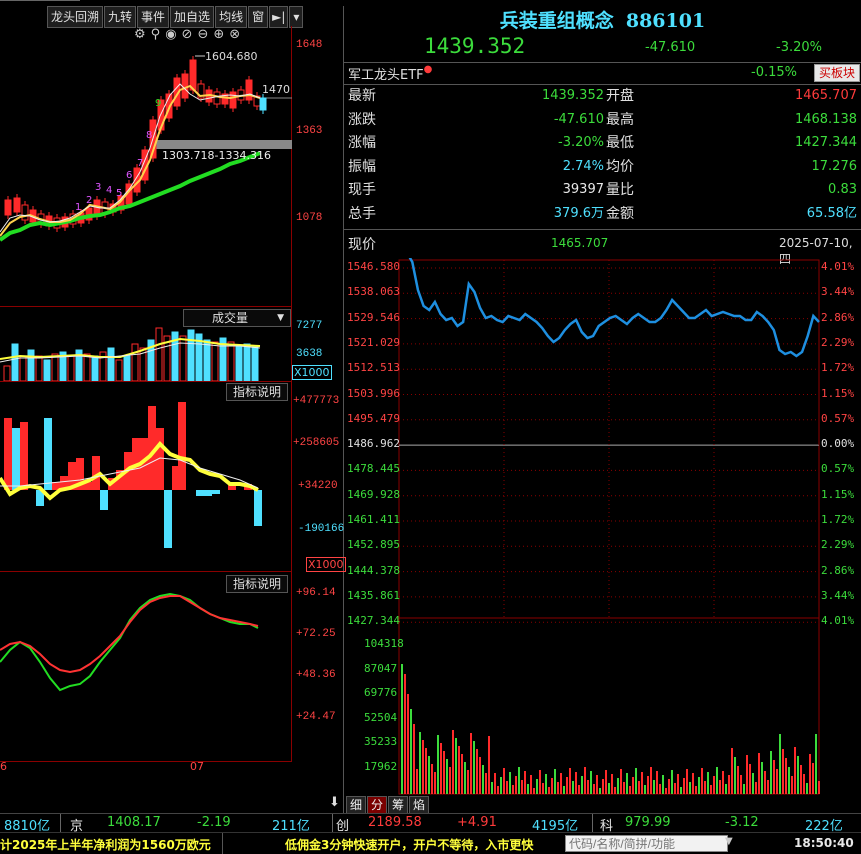 Image resolution: width=861 pixels, height=854 pixels. Describe the element at coordinates (838, 418) in the screenshot. I see `pct-axis-label: 0.57%` at that location.